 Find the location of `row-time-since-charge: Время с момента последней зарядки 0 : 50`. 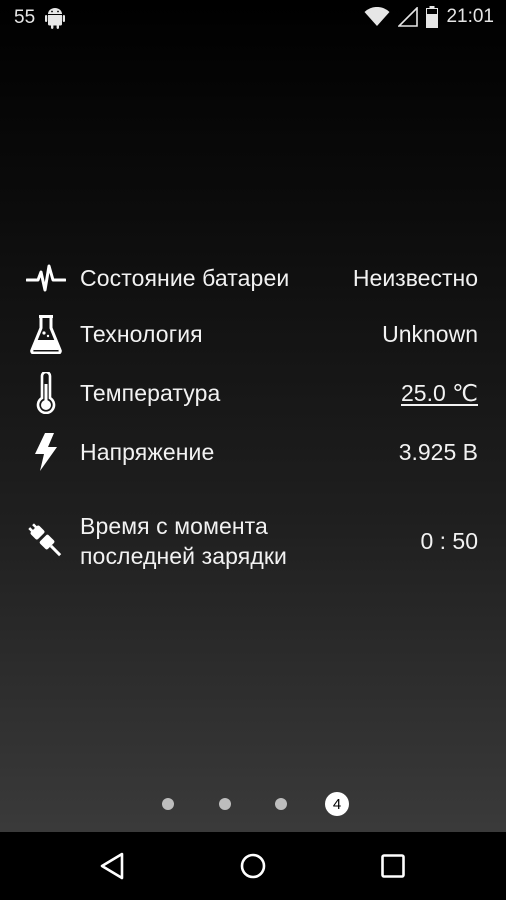

row-time-since-charge: Время с момента последней зарядки 0 : 50 is located at coordinates (253, 541).